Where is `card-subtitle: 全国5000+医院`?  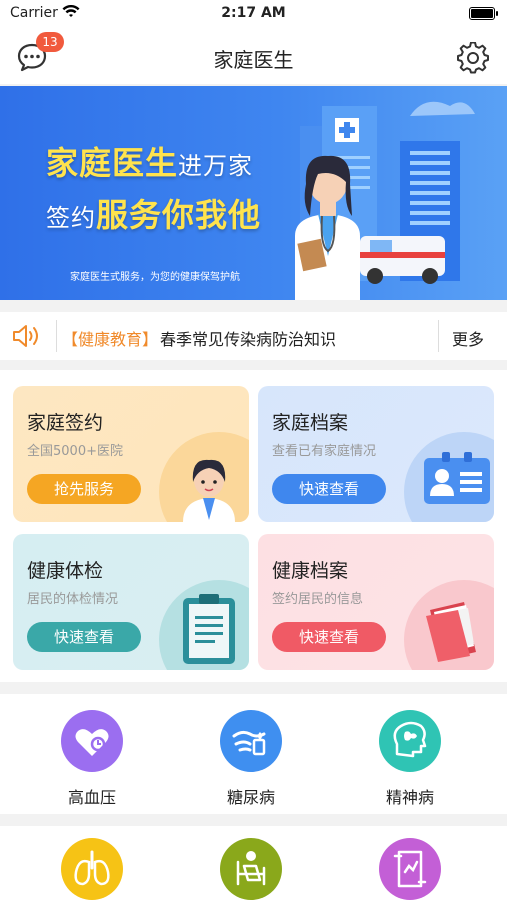
card-subtitle: 全国5000+医院 is located at coordinates (75, 451).